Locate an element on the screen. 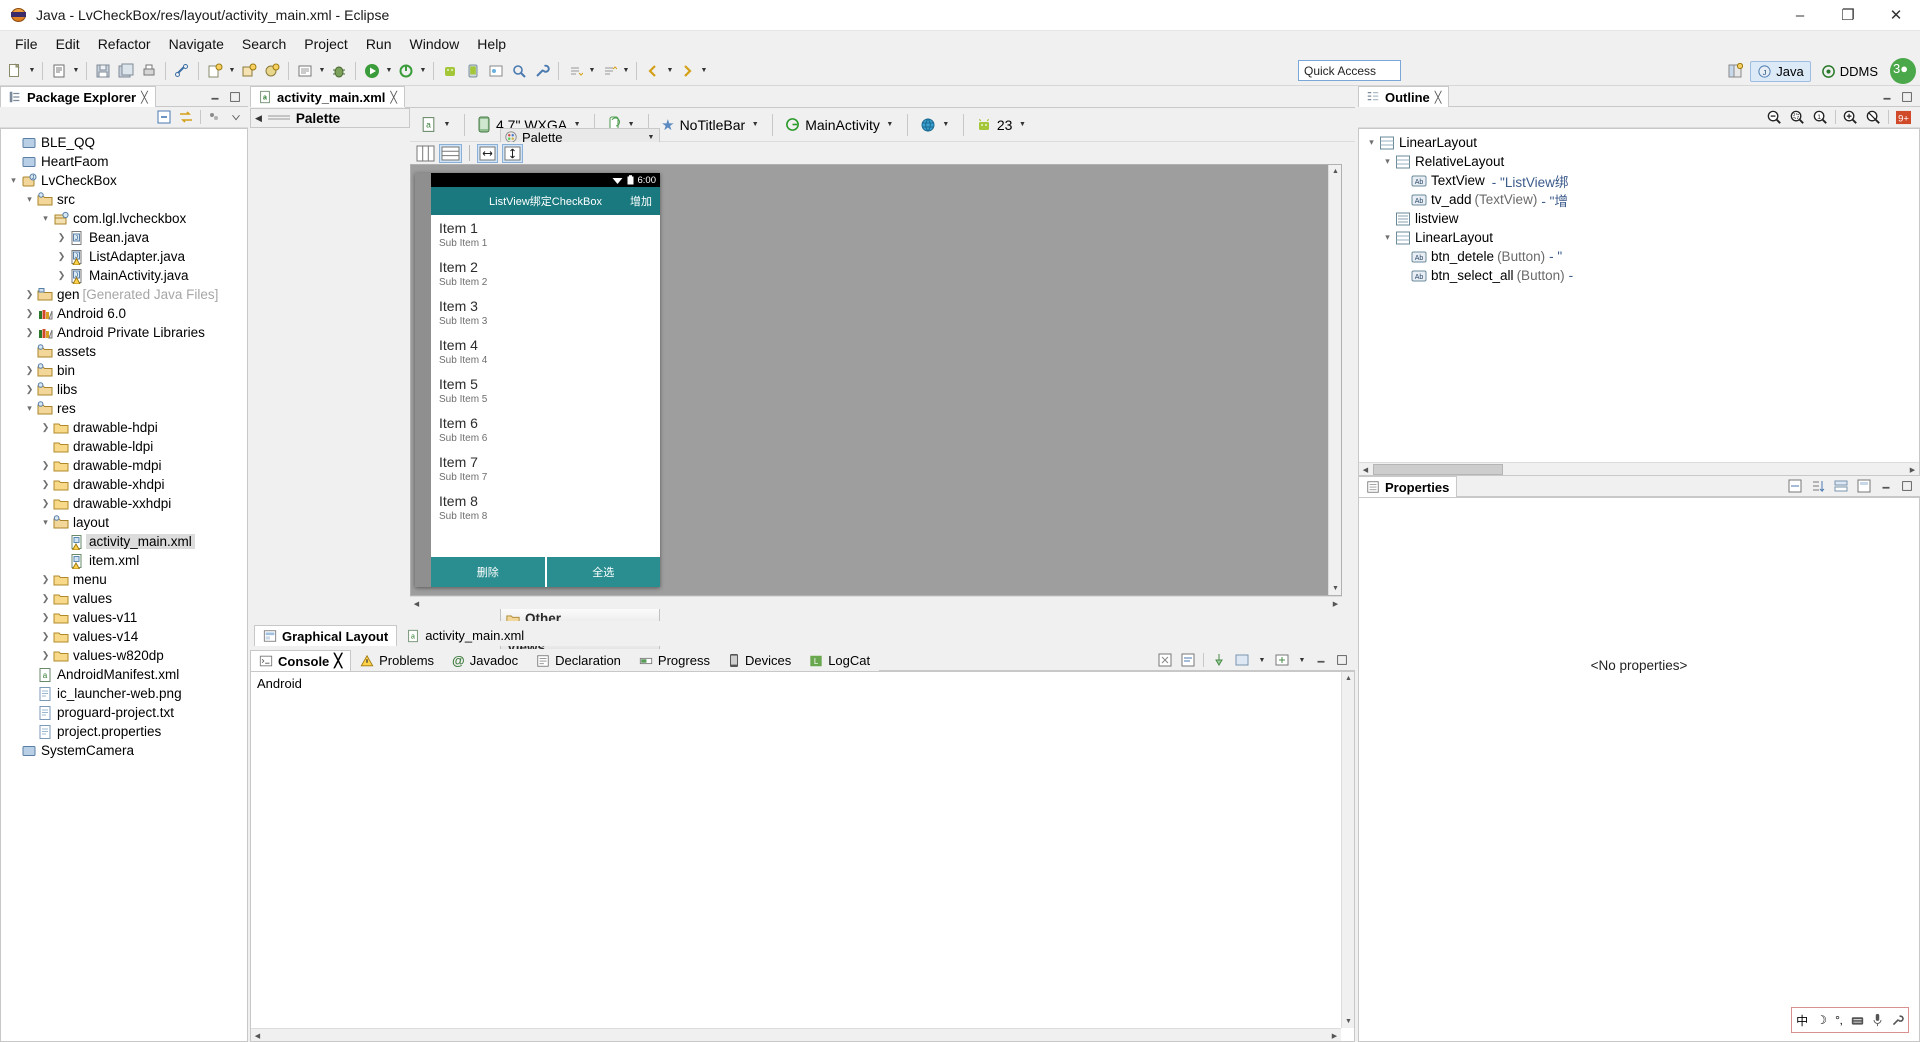 This screenshot has width=1920, height=1042. app-bar-action: 增加 is located at coordinates (641, 201).